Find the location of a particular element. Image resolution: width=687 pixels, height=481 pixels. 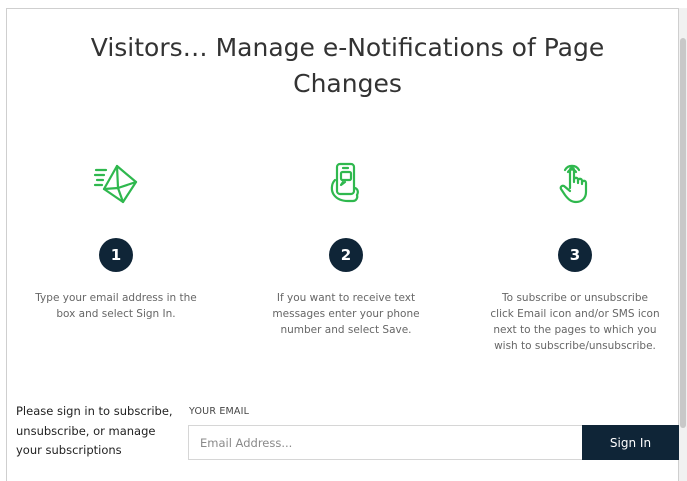

email-field is located at coordinates (385, 442).